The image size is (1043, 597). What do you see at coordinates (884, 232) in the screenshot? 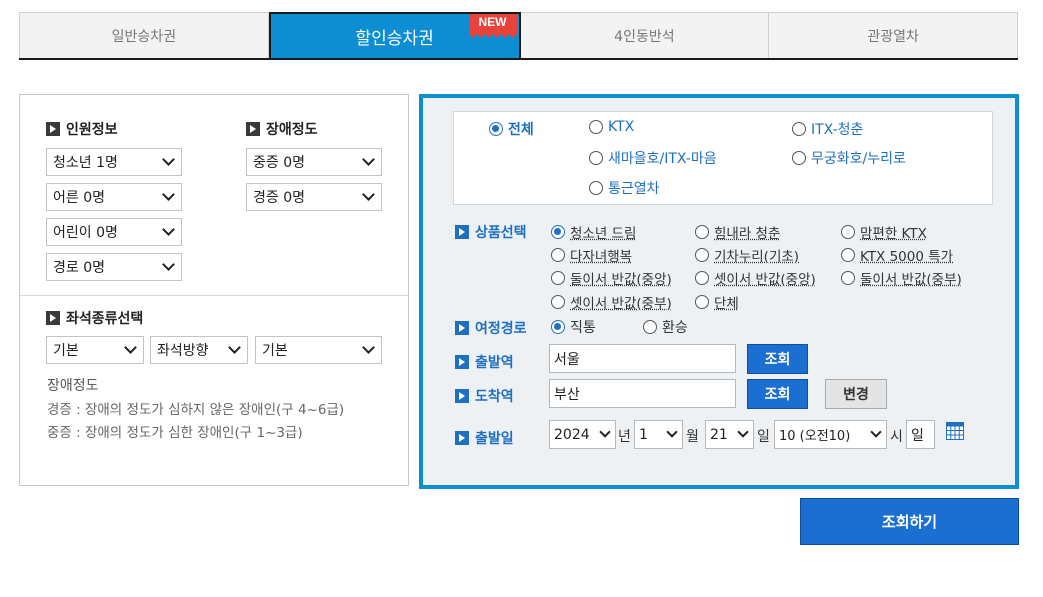
I see `product-radio-comfortable-ktx: 맘편한 KTX` at bounding box center [884, 232].